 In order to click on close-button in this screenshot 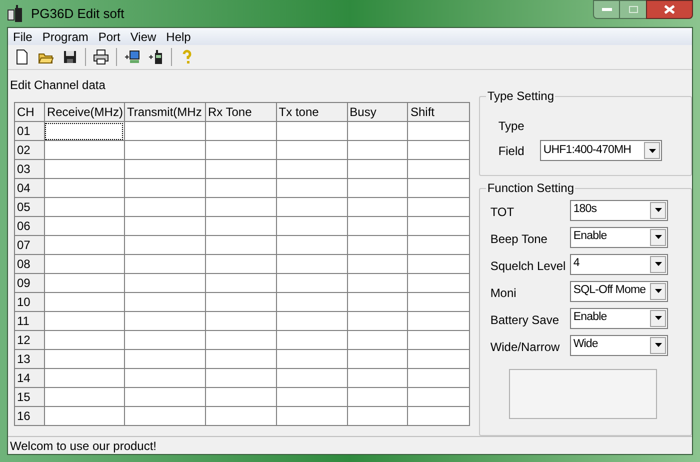, I will do `click(669, 9)`.